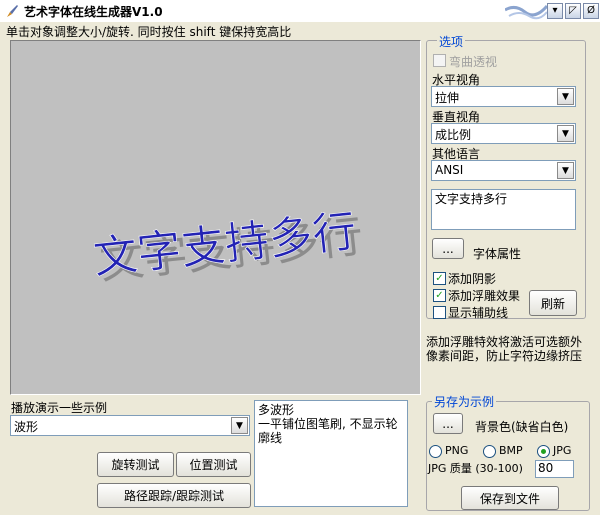 The image size is (600, 515). I want to click on vertical-value: 成比例, so click(453, 135).